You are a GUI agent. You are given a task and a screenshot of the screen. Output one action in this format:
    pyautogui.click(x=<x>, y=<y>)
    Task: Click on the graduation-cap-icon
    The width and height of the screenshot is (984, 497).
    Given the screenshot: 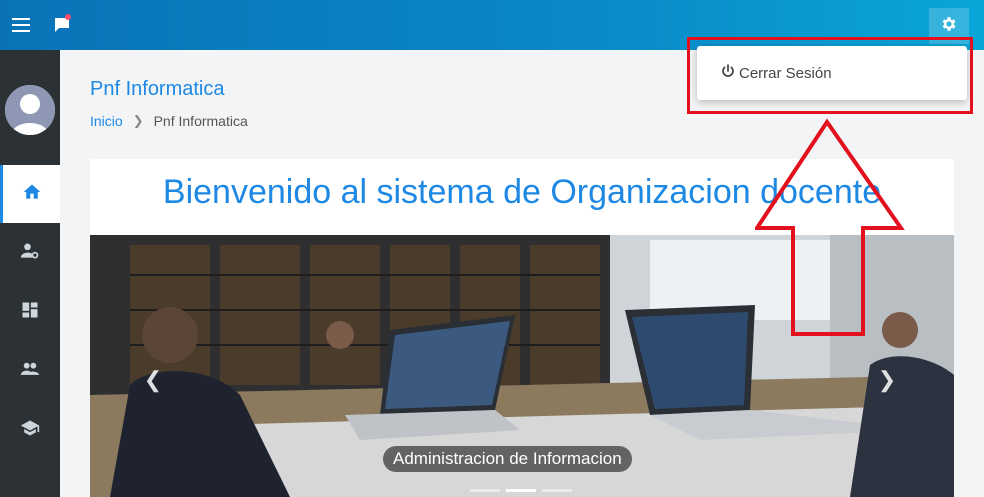 What is the action you would take?
    pyautogui.click(x=30, y=430)
    